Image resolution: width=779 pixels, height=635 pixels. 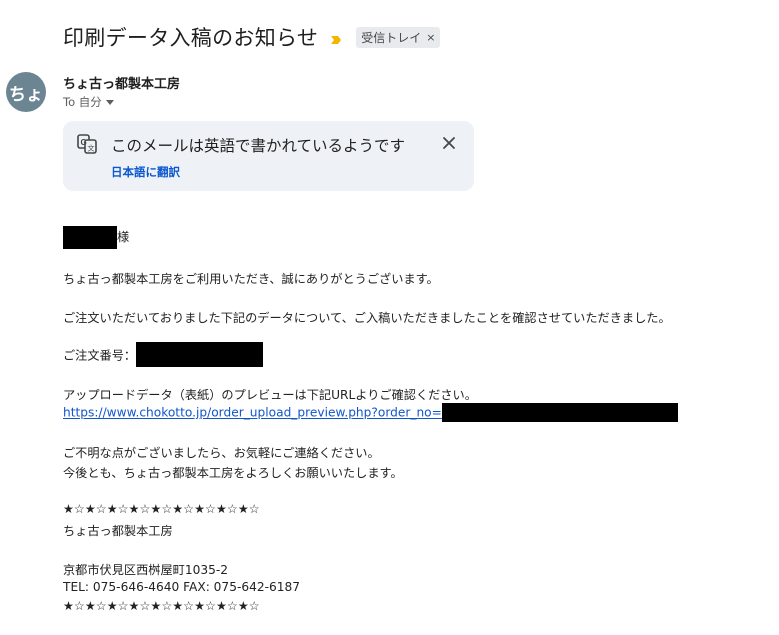 What do you see at coordinates (118, 531) in the screenshot?
I see `signature-company: ちょ古っ都製本工房` at bounding box center [118, 531].